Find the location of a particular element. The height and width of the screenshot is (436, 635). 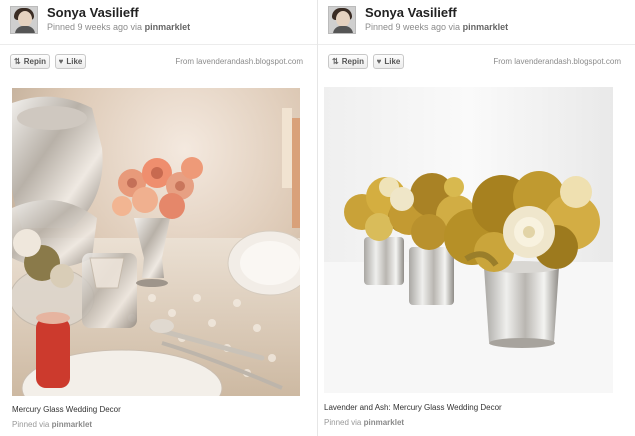

pin-caption: Mercury Glass Wedding Decor is located at coordinates (66, 409).